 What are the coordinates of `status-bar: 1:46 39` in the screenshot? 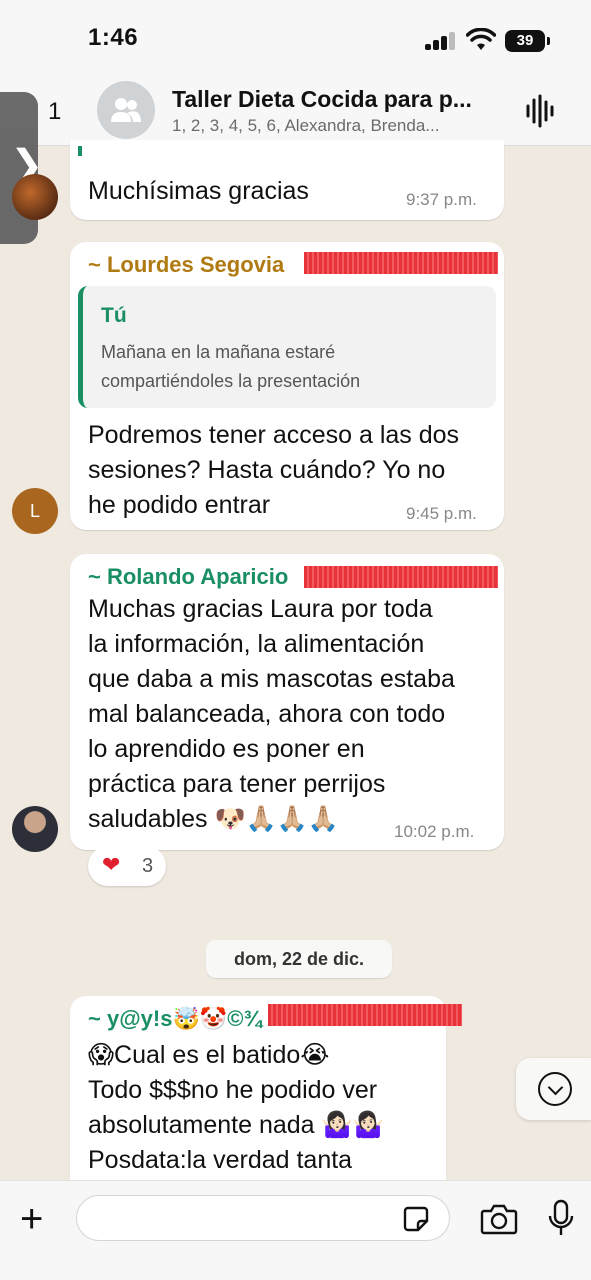 It's located at (295, 40).